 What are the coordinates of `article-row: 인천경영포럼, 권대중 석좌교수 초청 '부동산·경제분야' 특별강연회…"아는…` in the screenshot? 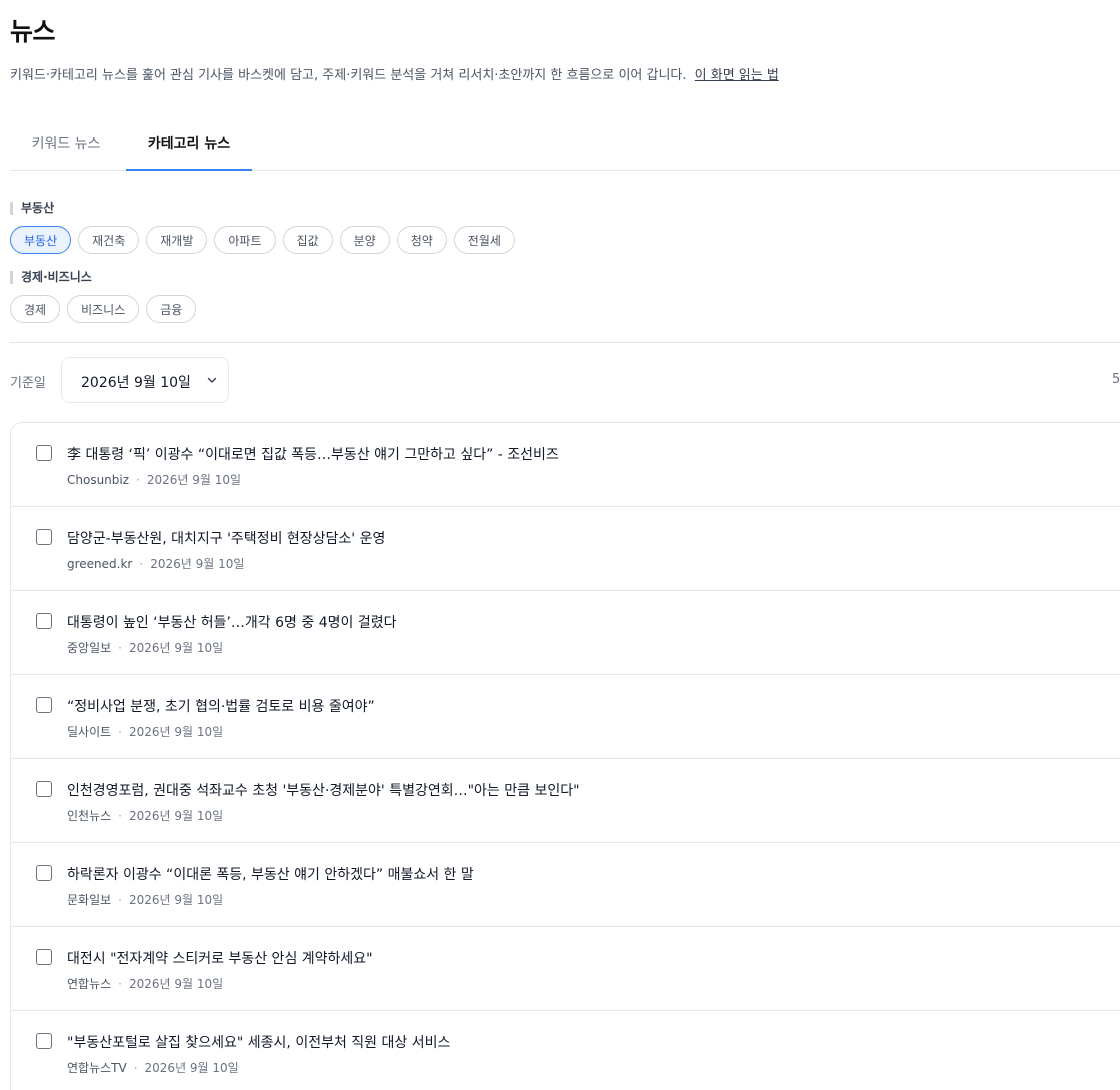 It's located at (565, 801).